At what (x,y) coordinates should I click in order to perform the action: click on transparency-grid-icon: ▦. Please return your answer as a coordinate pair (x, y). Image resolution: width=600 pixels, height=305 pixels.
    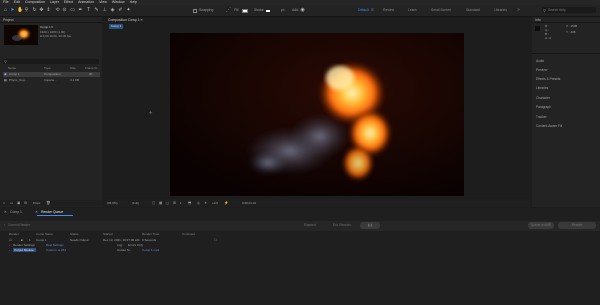
    Looking at the image, I should click on (160, 203).